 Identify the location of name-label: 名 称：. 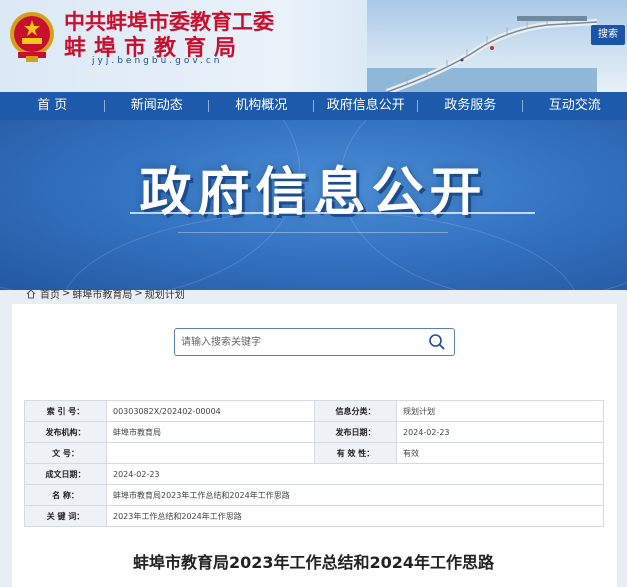
(65, 495).